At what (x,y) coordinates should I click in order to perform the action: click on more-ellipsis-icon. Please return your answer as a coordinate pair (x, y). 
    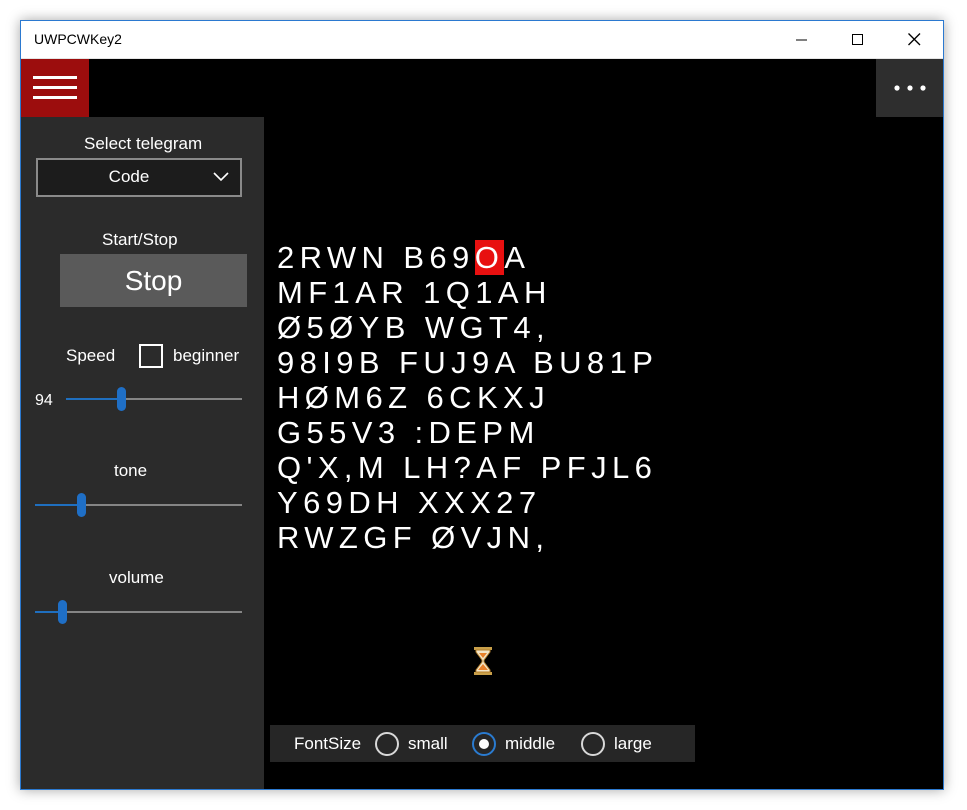
    Looking at the image, I should click on (909, 88).